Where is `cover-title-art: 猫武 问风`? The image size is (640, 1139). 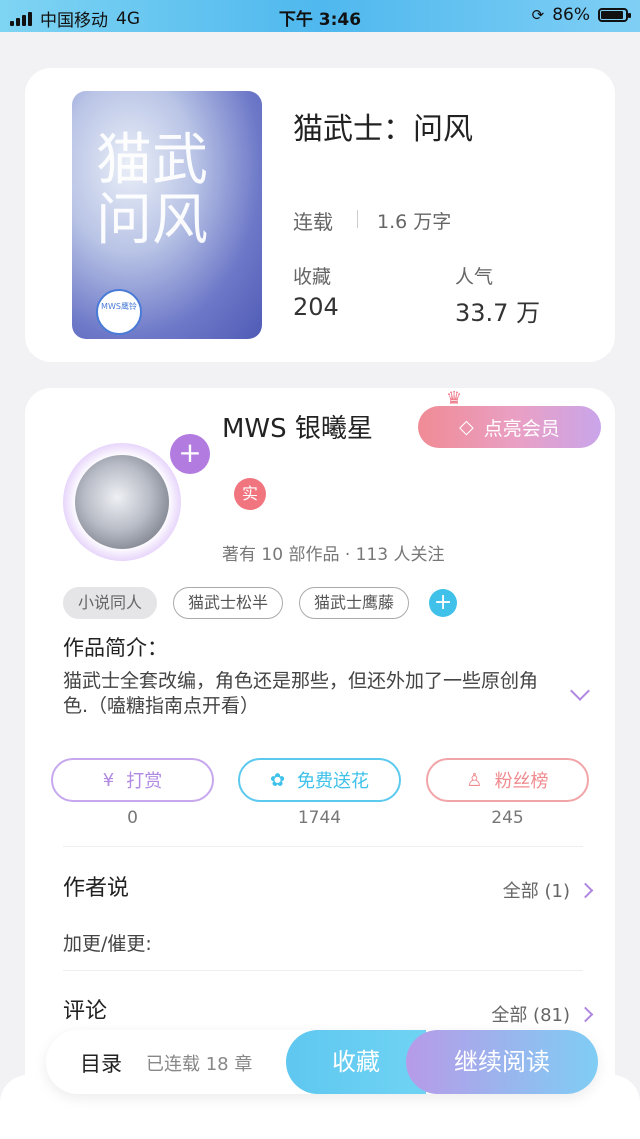
cover-title-art: 猫武 问风 is located at coordinates (152, 190).